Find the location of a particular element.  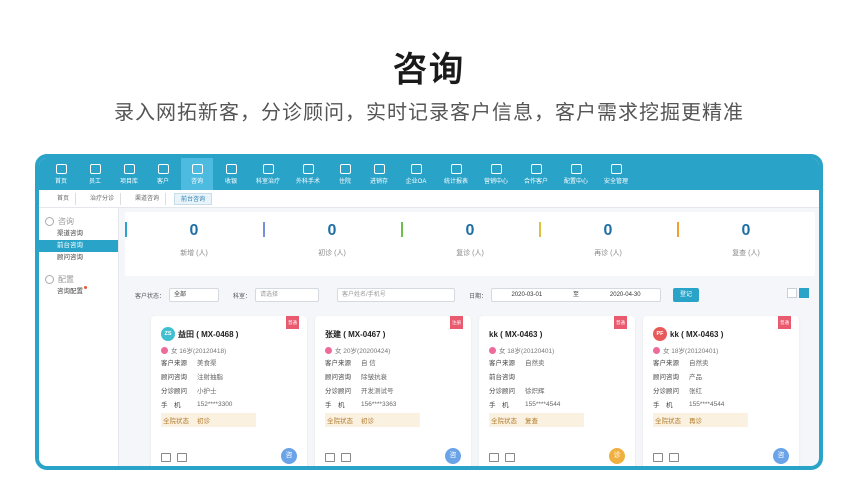

sidebar: 咨询 渠道咨询 前台咨询 顾问咨询 配置 咨询配置 is located at coordinates (79, 337).